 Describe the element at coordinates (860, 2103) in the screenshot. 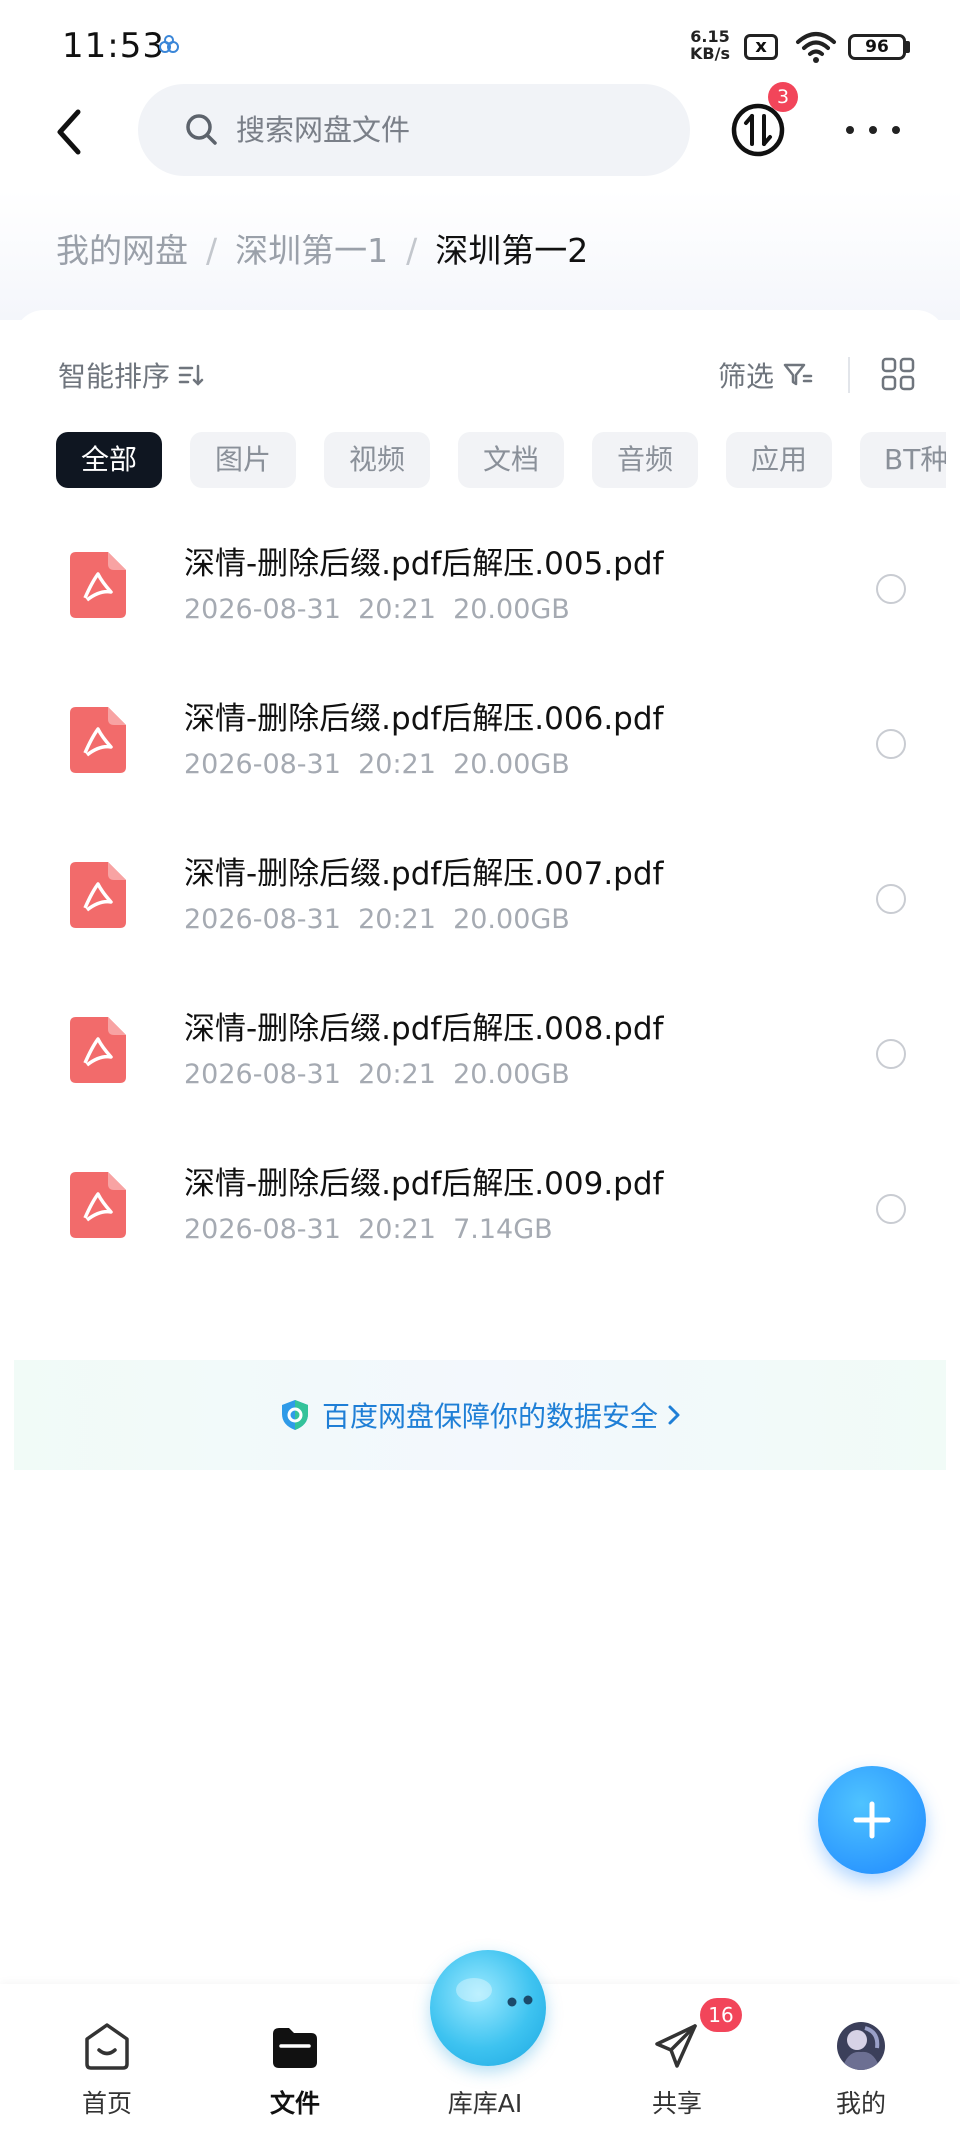

I see `nav-label-me: 我的` at that location.